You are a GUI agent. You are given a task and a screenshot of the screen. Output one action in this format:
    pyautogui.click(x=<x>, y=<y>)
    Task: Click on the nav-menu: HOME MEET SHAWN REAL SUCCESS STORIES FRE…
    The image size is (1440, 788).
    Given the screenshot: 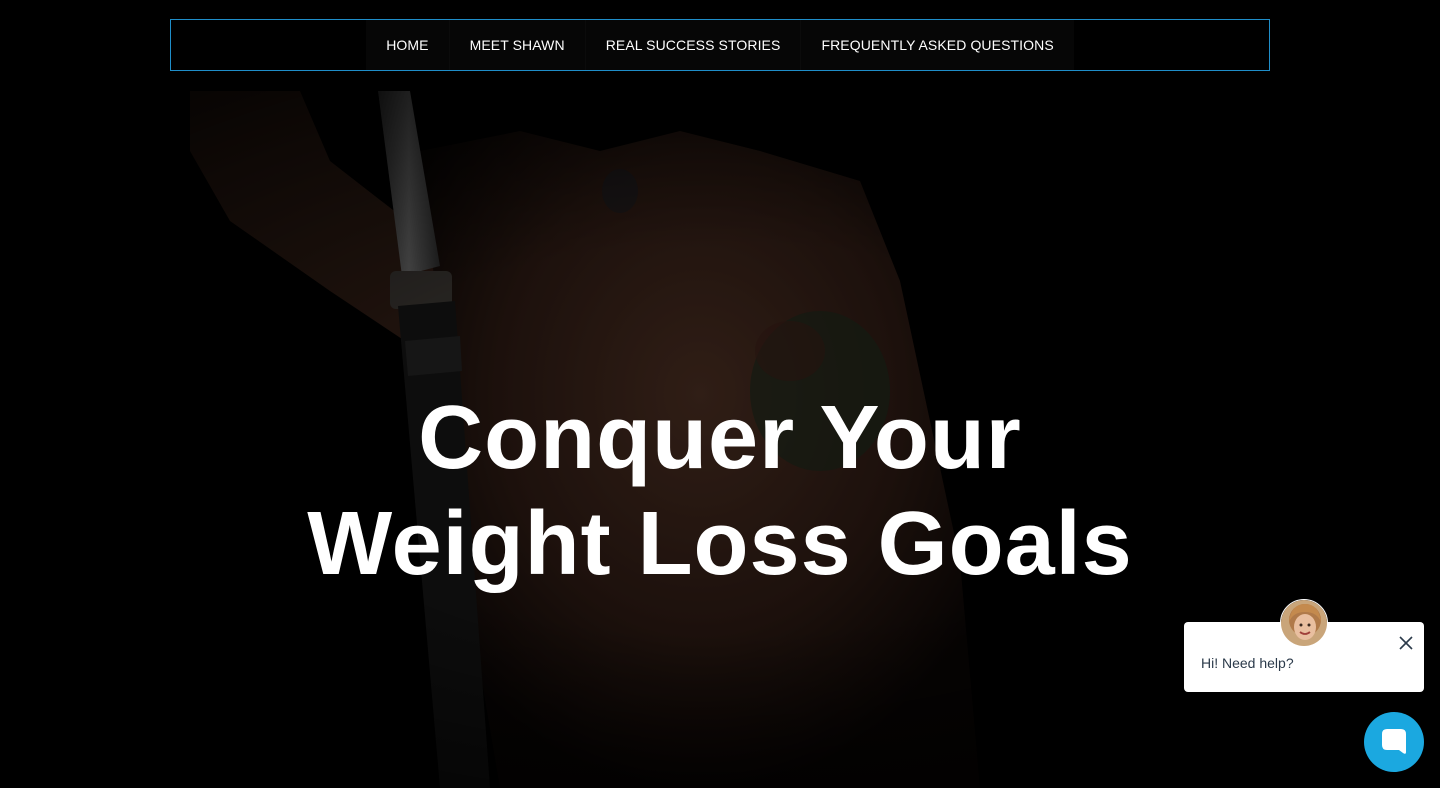 What is the action you would take?
    pyautogui.click(x=720, y=45)
    